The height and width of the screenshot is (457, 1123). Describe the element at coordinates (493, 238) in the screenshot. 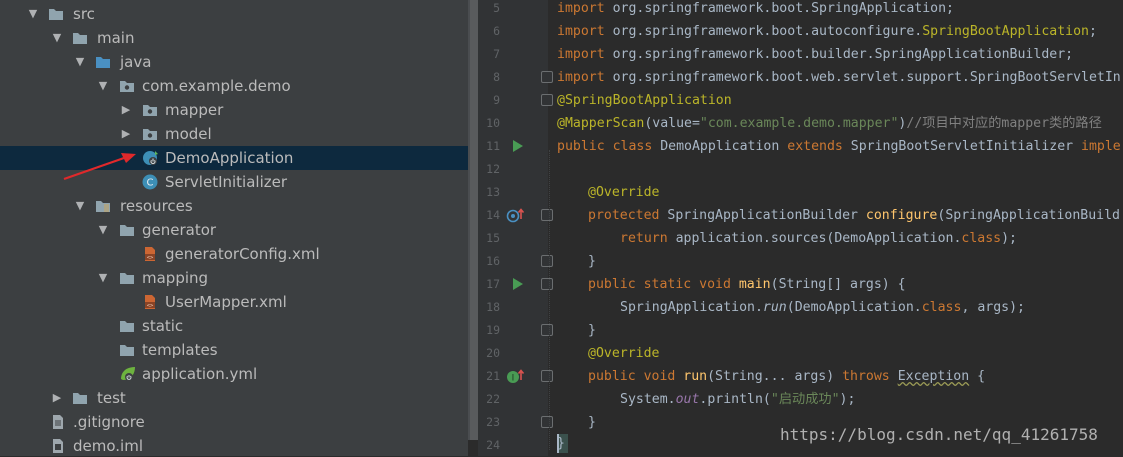

I see `line-number: 15` at that location.